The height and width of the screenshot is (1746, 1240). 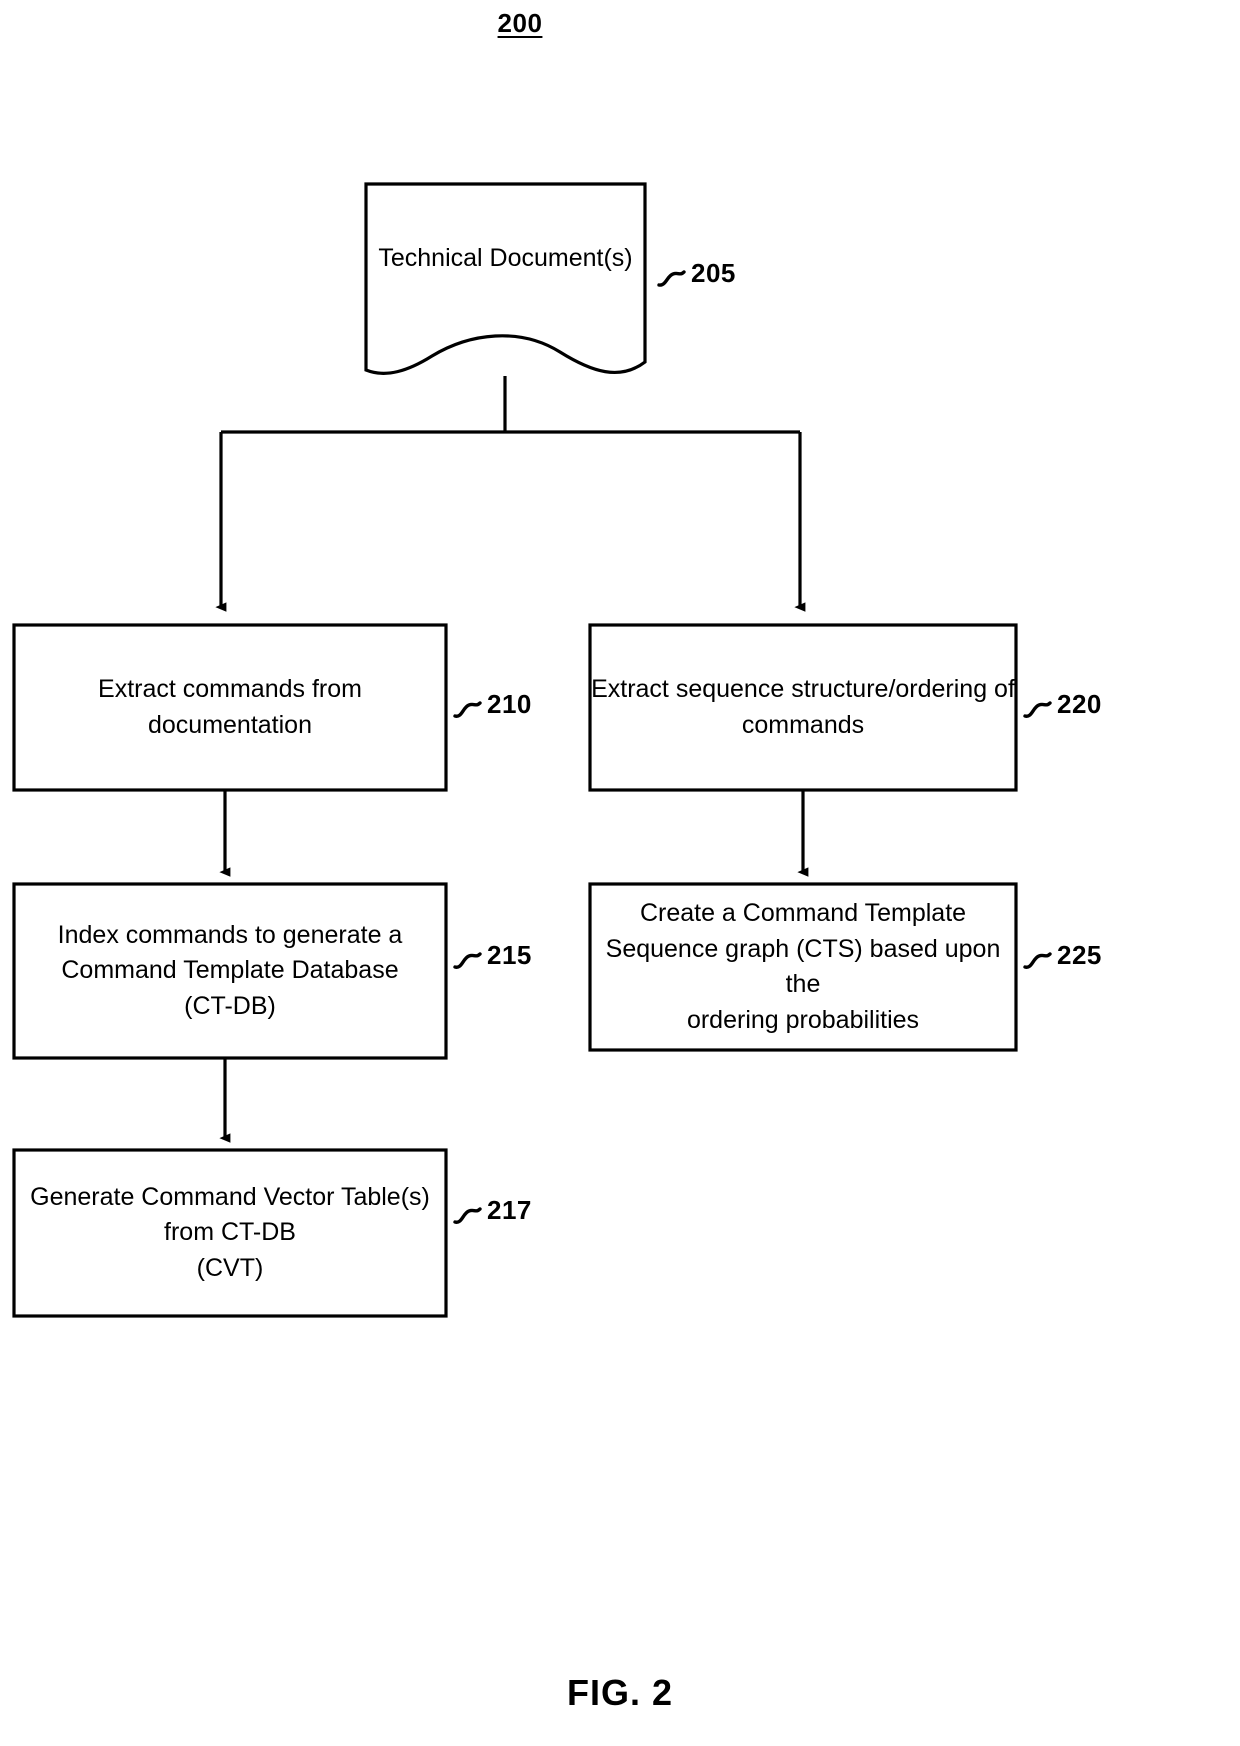 What do you see at coordinates (505, 278) in the screenshot?
I see `node-technical-document-shape` at bounding box center [505, 278].